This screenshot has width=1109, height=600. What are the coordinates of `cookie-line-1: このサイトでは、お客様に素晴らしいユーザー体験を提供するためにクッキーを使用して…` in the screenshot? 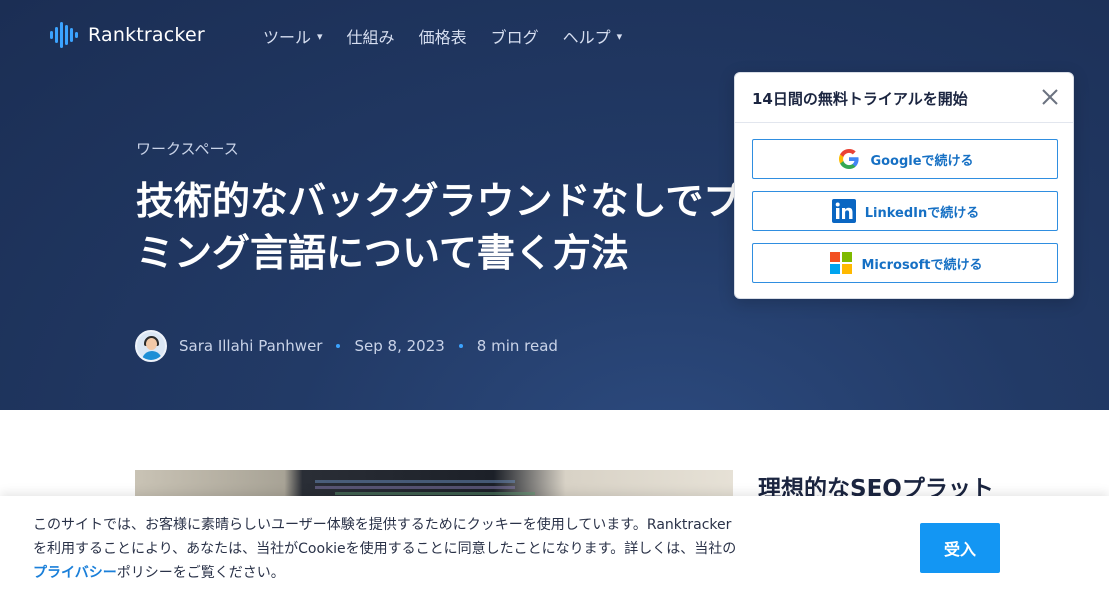 It's located at (382, 525).